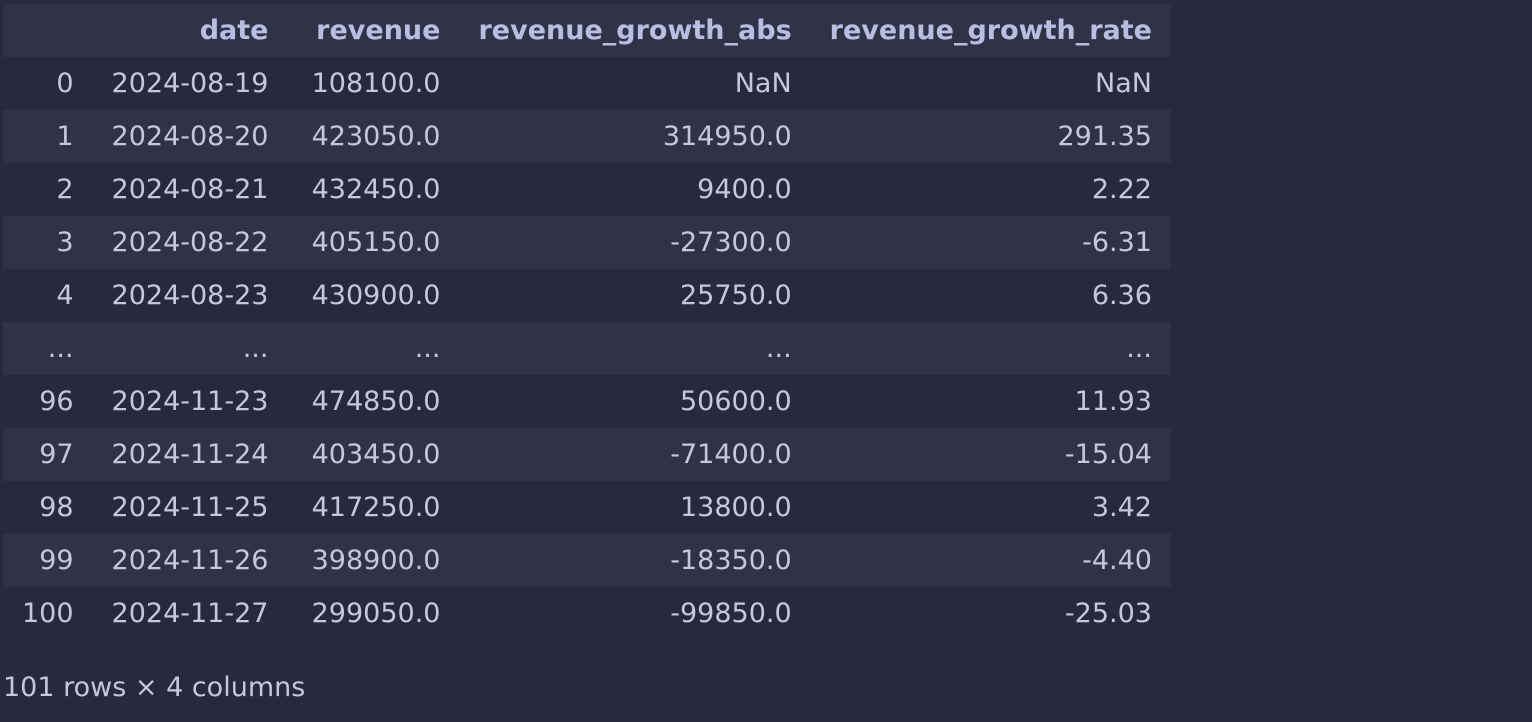 The height and width of the screenshot is (722, 1532). What do you see at coordinates (587, 189) in the screenshot?
I see `table-row: 2 2024-08-21 432450.0 9400.0 2.22` at bounding box center [587, 189].